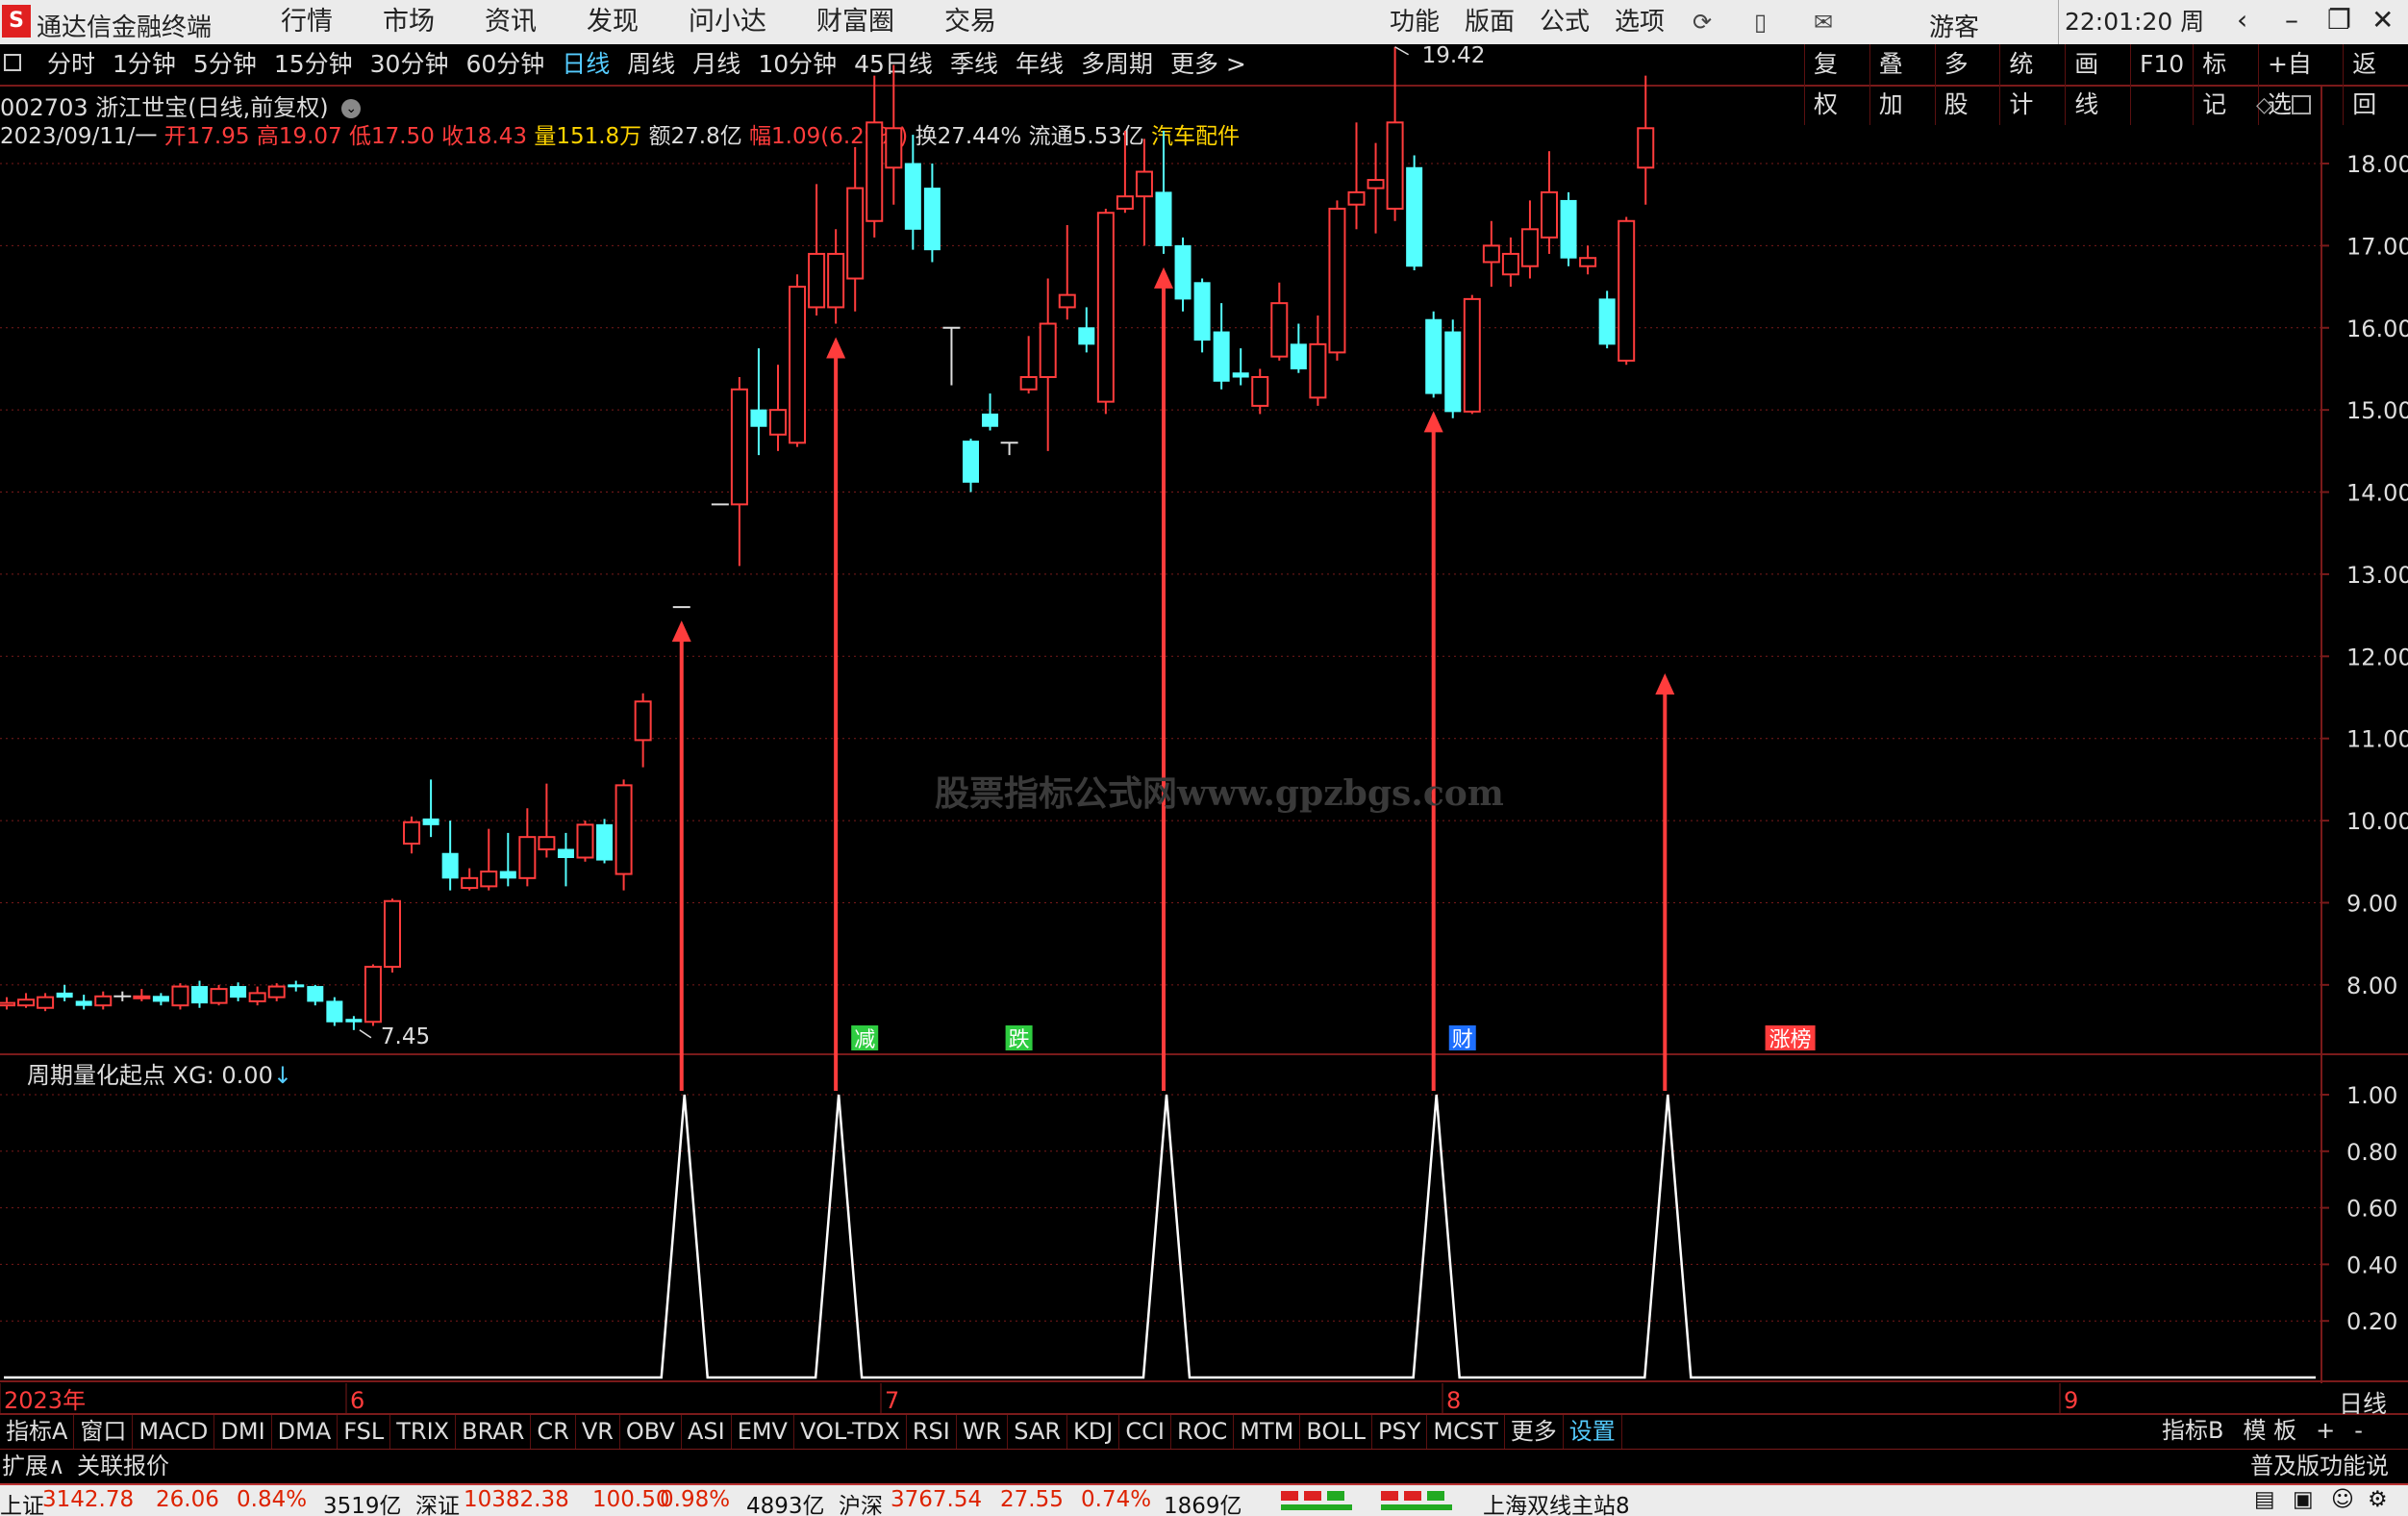  What do you see at coordinates (1267, 1432) in the screenshot?
I see `indicator-tab: MTM` at bounding box center [1267, 1432].